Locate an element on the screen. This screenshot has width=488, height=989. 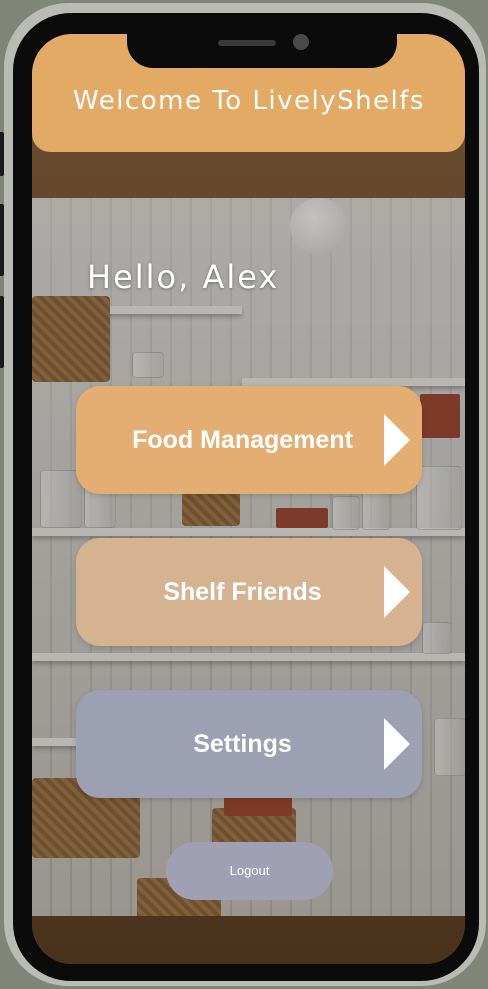
greeting-text: Hello, Alex is located at coordinates (183, 277).